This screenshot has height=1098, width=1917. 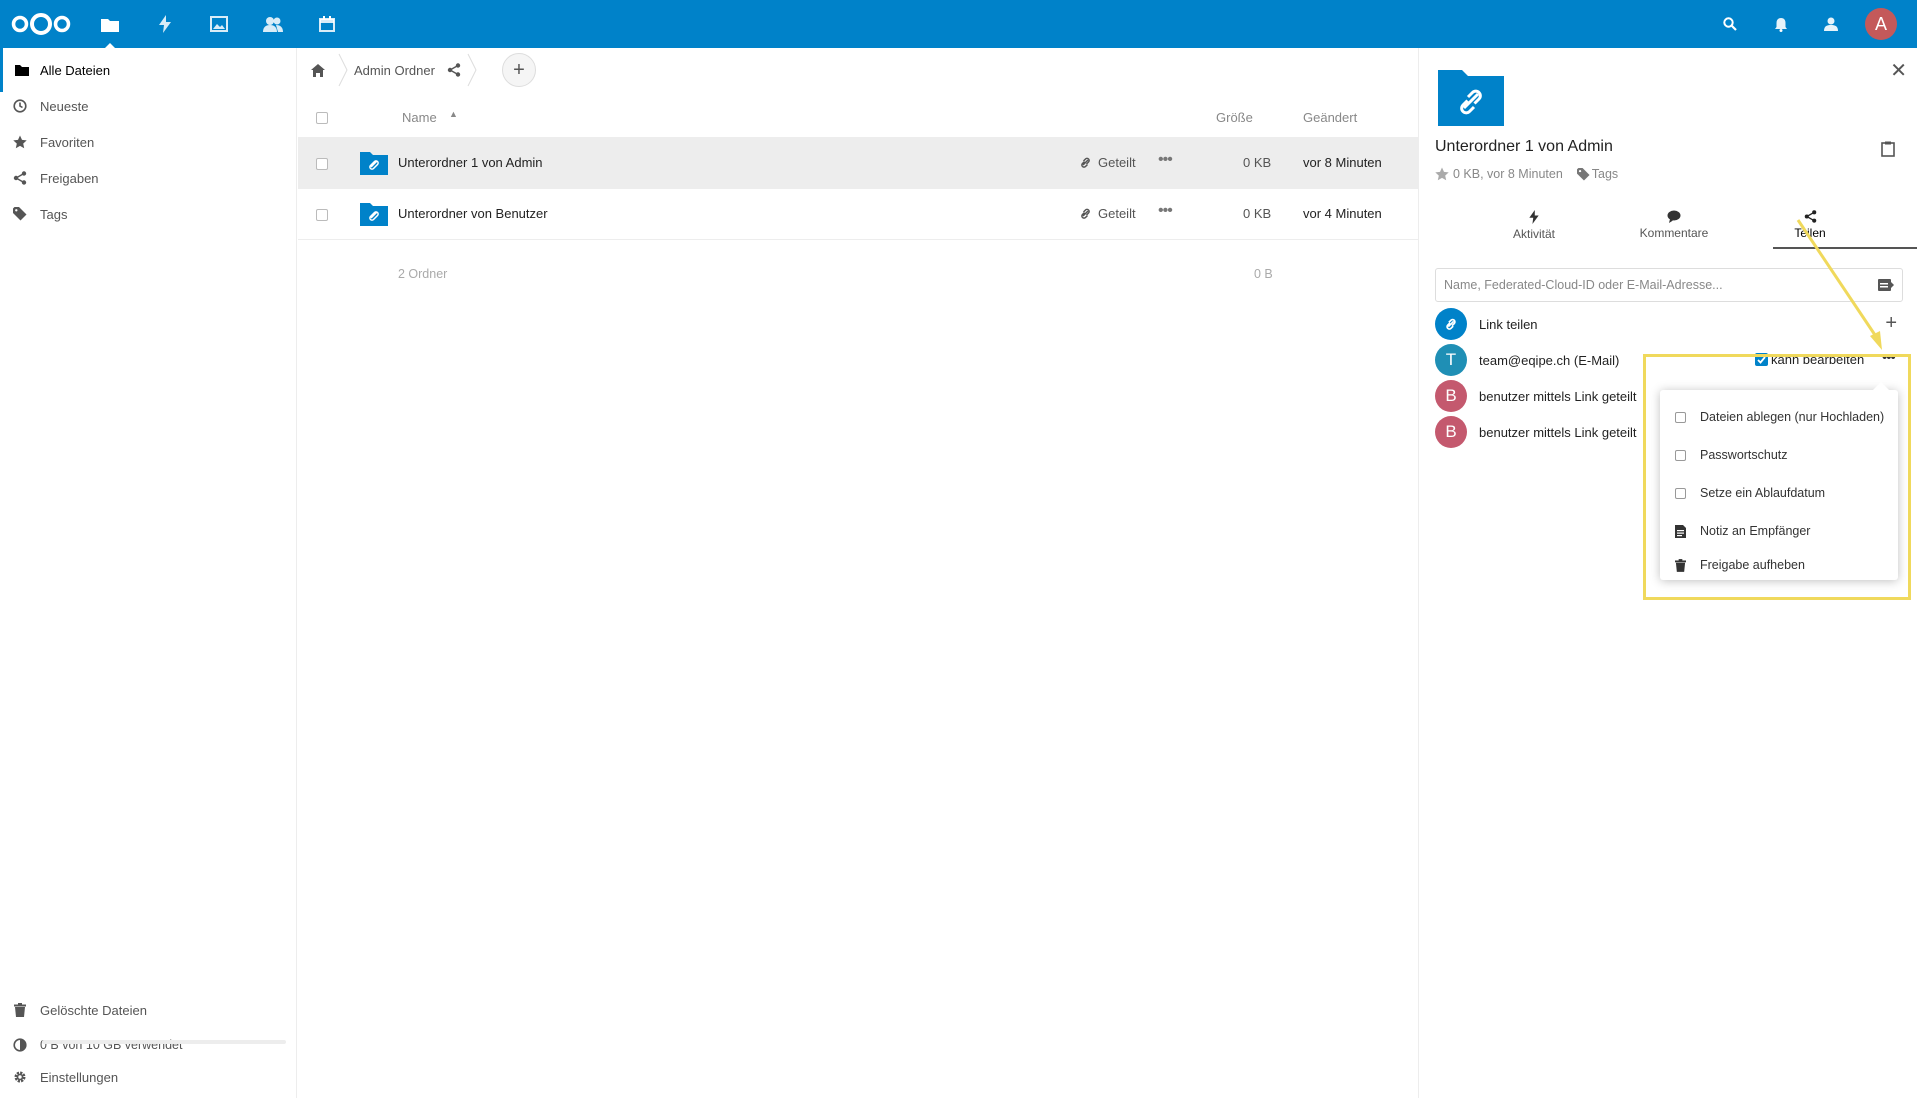 What do you see at coordinates (1881, 24) in the screenshot?
I see `user-avatar: A` at bounding box center [1881, 24].